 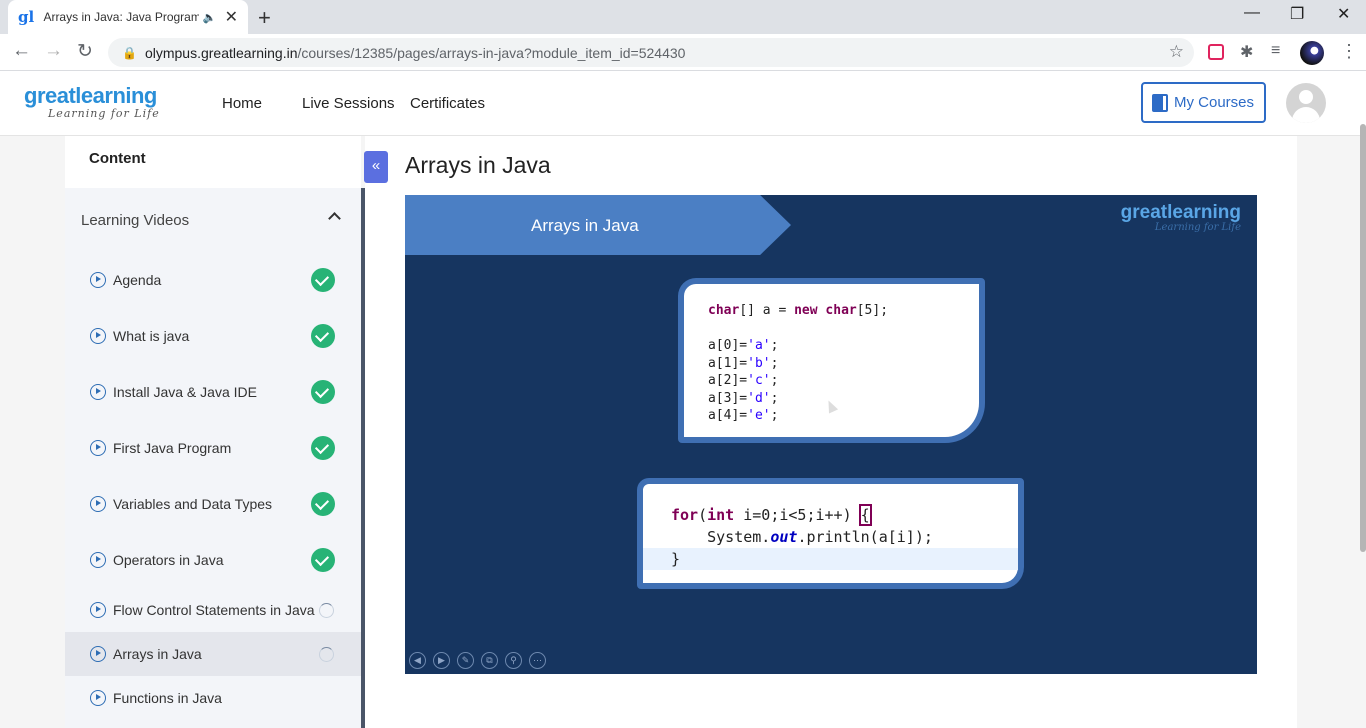 I want to click on lesson-label: Arrays in Java, so click(x=157, y=654).